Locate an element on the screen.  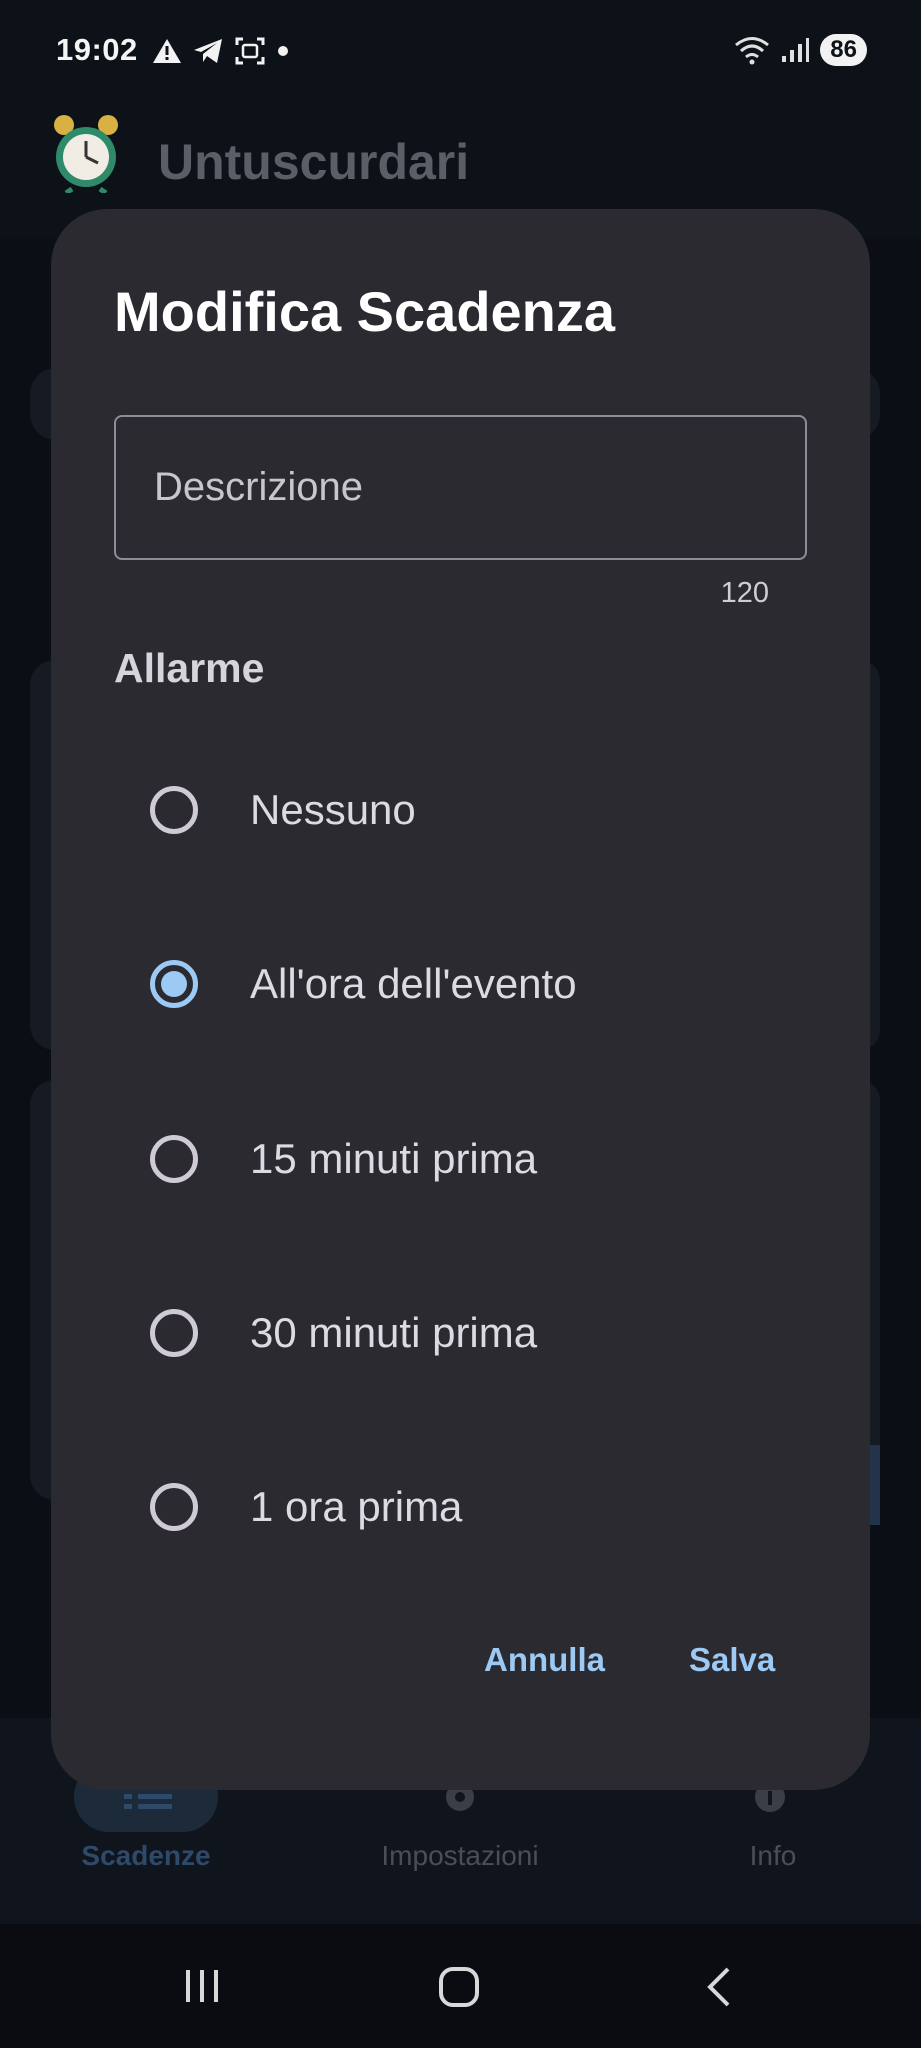
alarm-section-label: Allarme is located at coordinates (189, 668).